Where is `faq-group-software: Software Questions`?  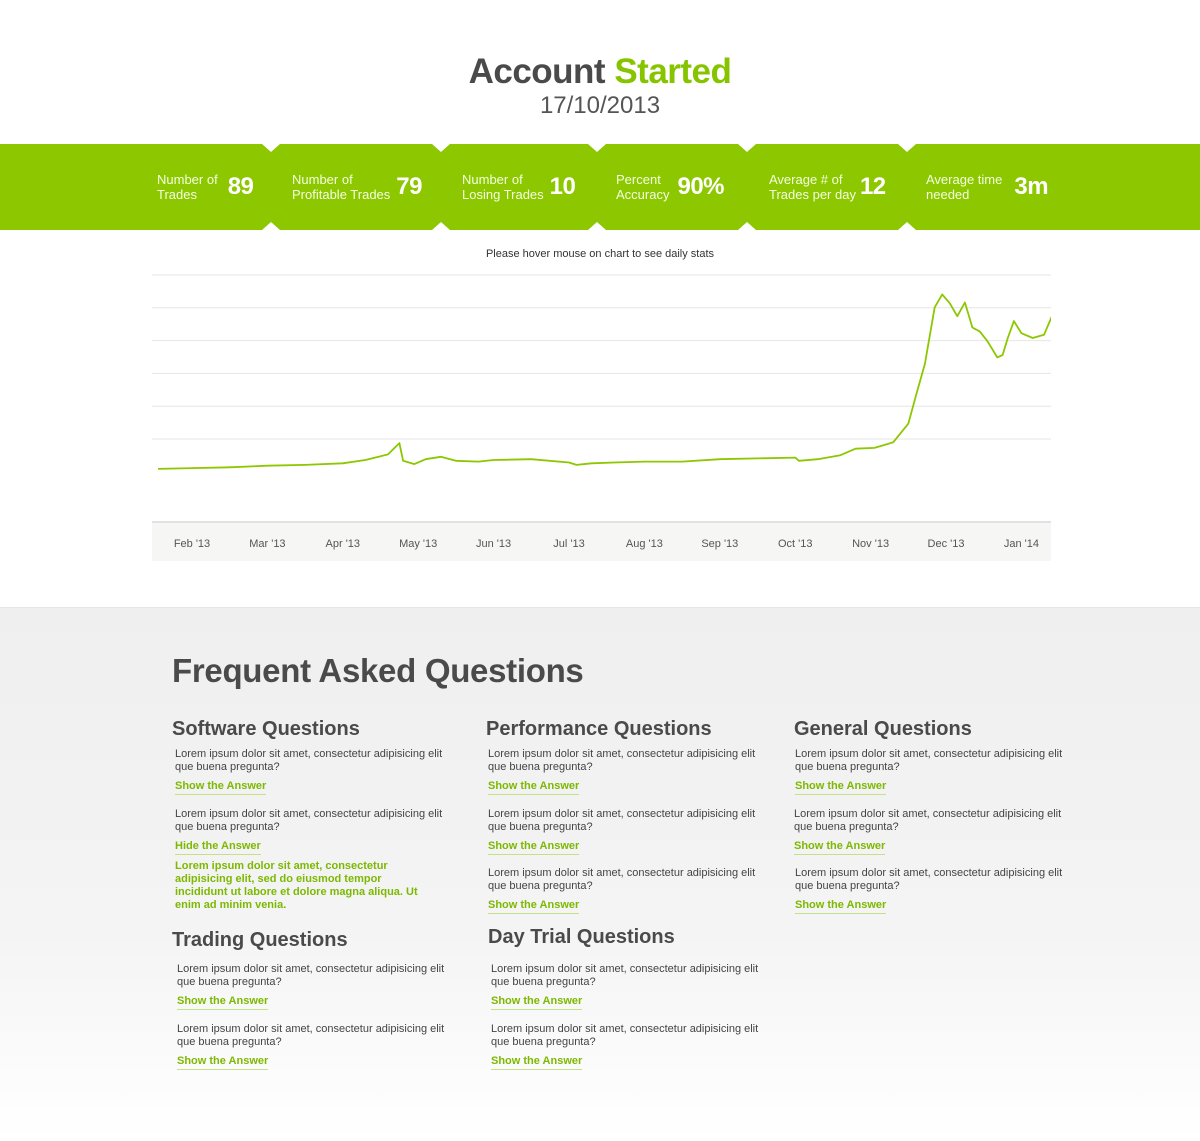
faq-group-software: Software Questions is located at coordinates (266, 729).